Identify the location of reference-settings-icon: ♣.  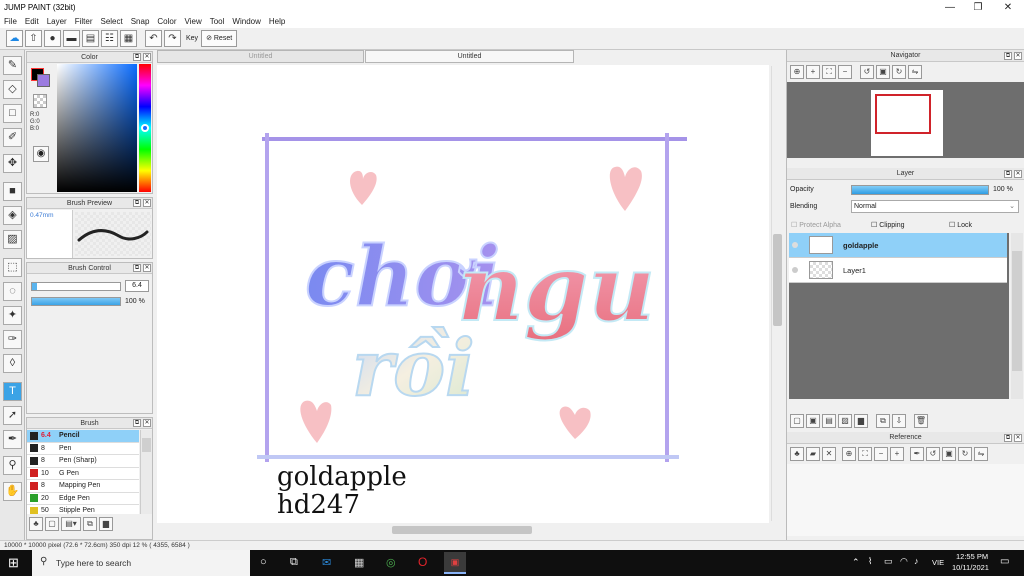
(797, 454).